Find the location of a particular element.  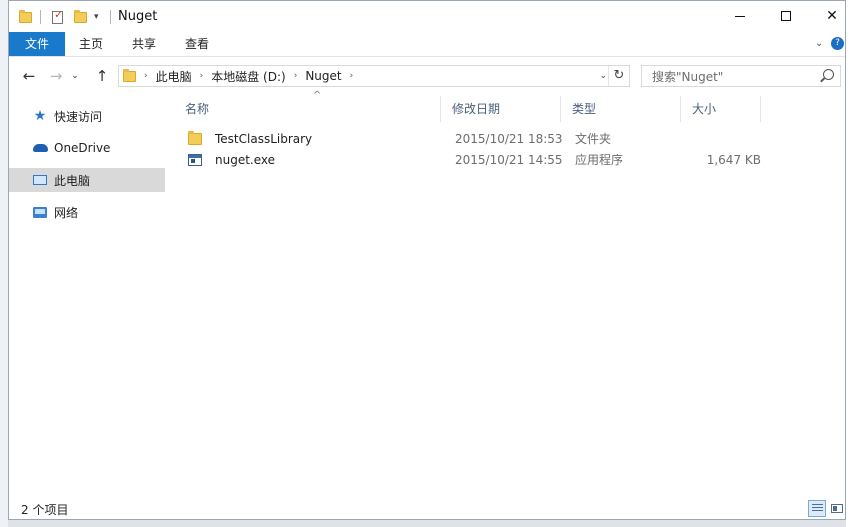

search-icon is located at coordinates (828, 74).